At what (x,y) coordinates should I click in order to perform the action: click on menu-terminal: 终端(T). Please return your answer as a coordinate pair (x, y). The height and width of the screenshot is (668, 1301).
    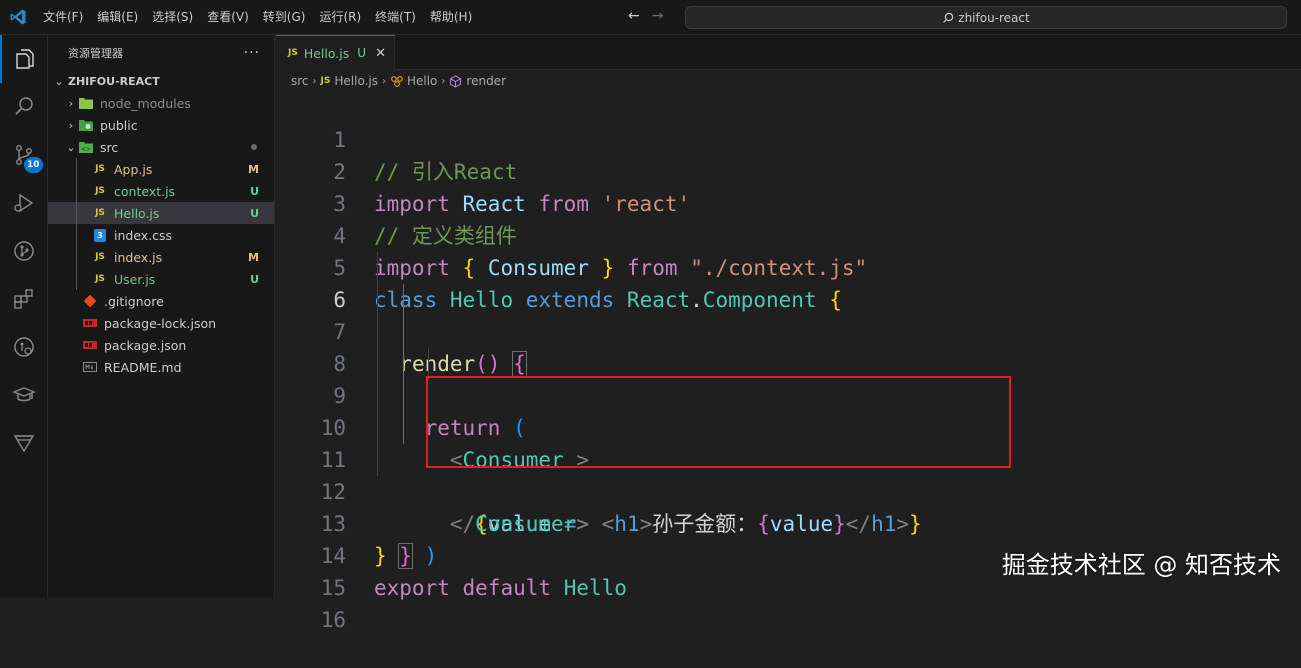
    Looking at the image, I should click on (395, 17).